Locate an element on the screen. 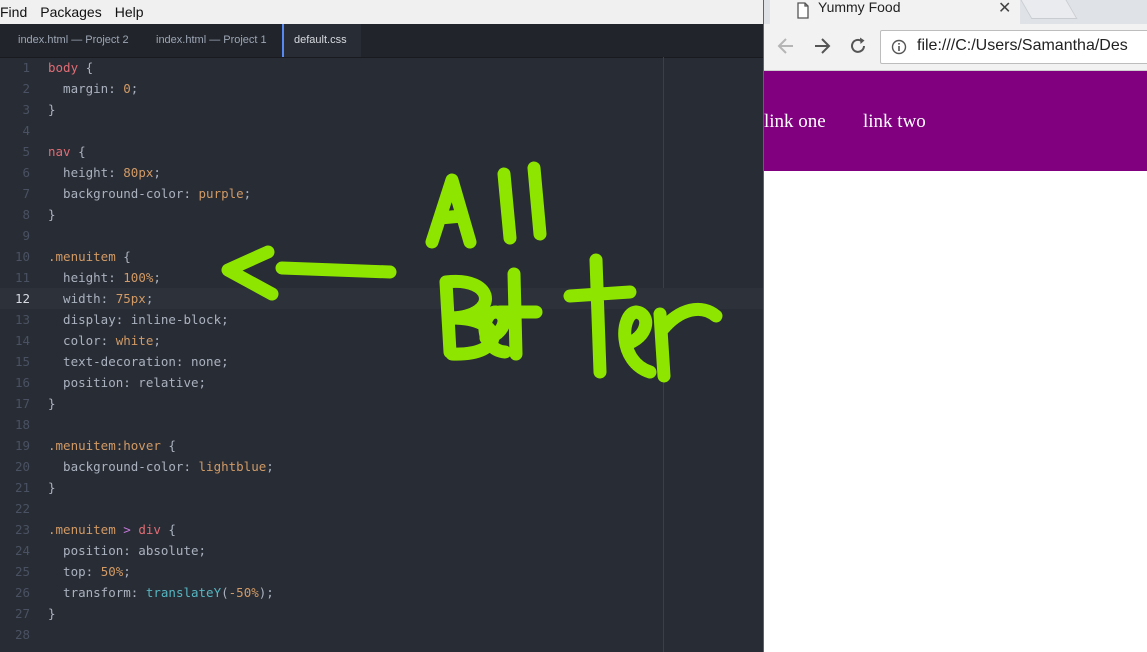 The width and height of the screenshot is (1147, 652). line-number: 25 is located at coordinates (22, 571).